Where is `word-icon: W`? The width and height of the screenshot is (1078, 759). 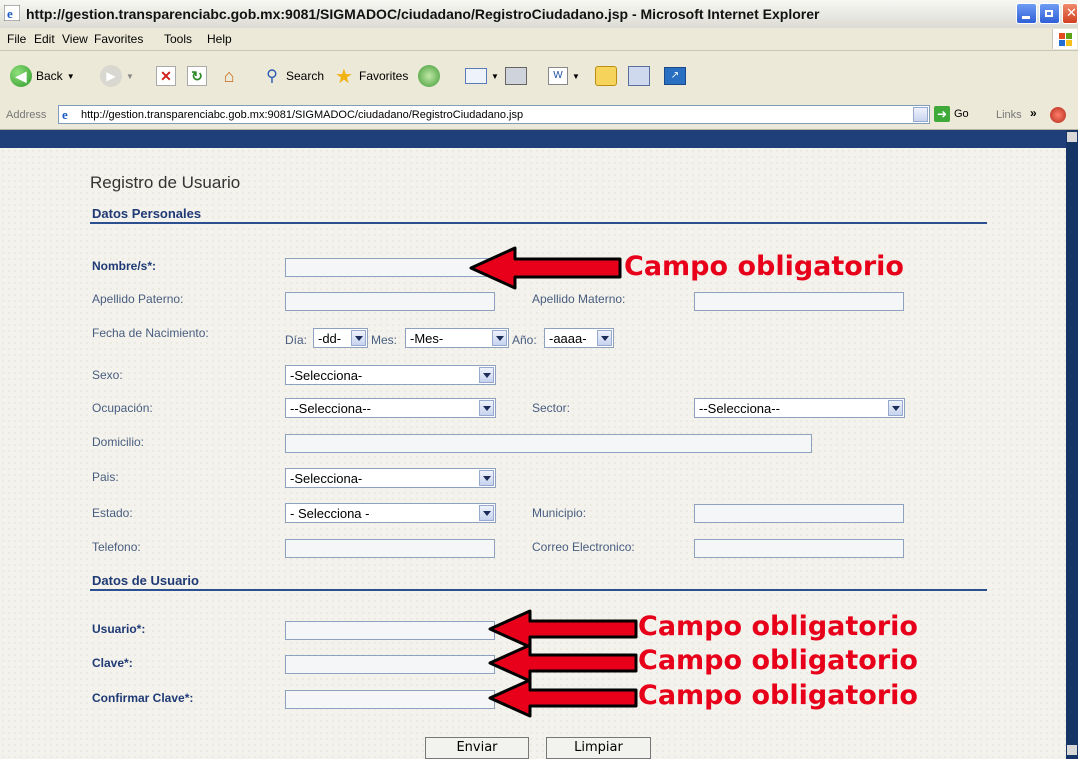
word-icon: W is located at coordinates (558, 76).